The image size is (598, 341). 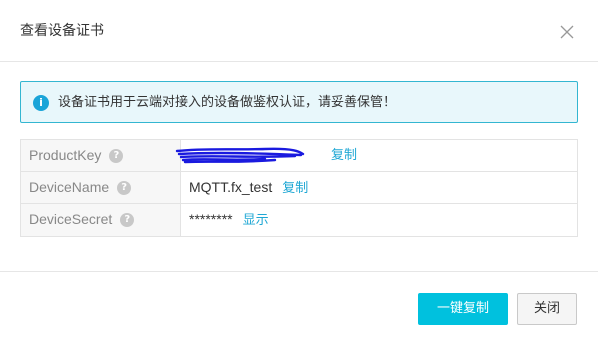 I want to click on device-secret-label: DeviceSecret, so click(x=71, y=219).